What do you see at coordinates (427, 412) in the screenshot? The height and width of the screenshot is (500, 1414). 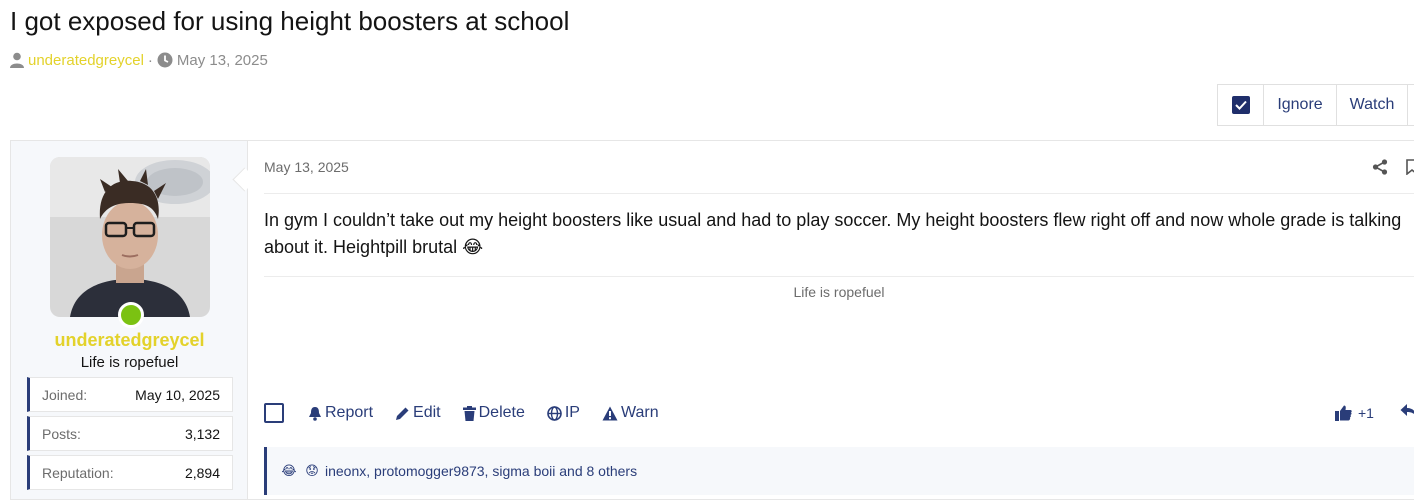 I see `edit-label: Edit` at bounding box center [427, 412].